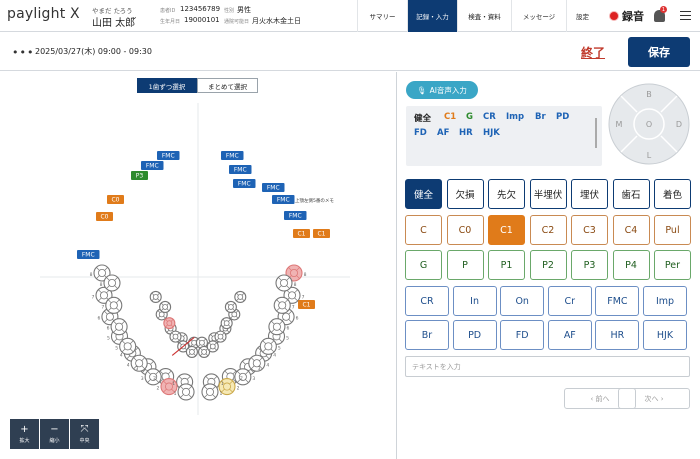  Describe the element at coordinates (649, 94) in the screenshot. I see `surface-b-label: B` at that location.